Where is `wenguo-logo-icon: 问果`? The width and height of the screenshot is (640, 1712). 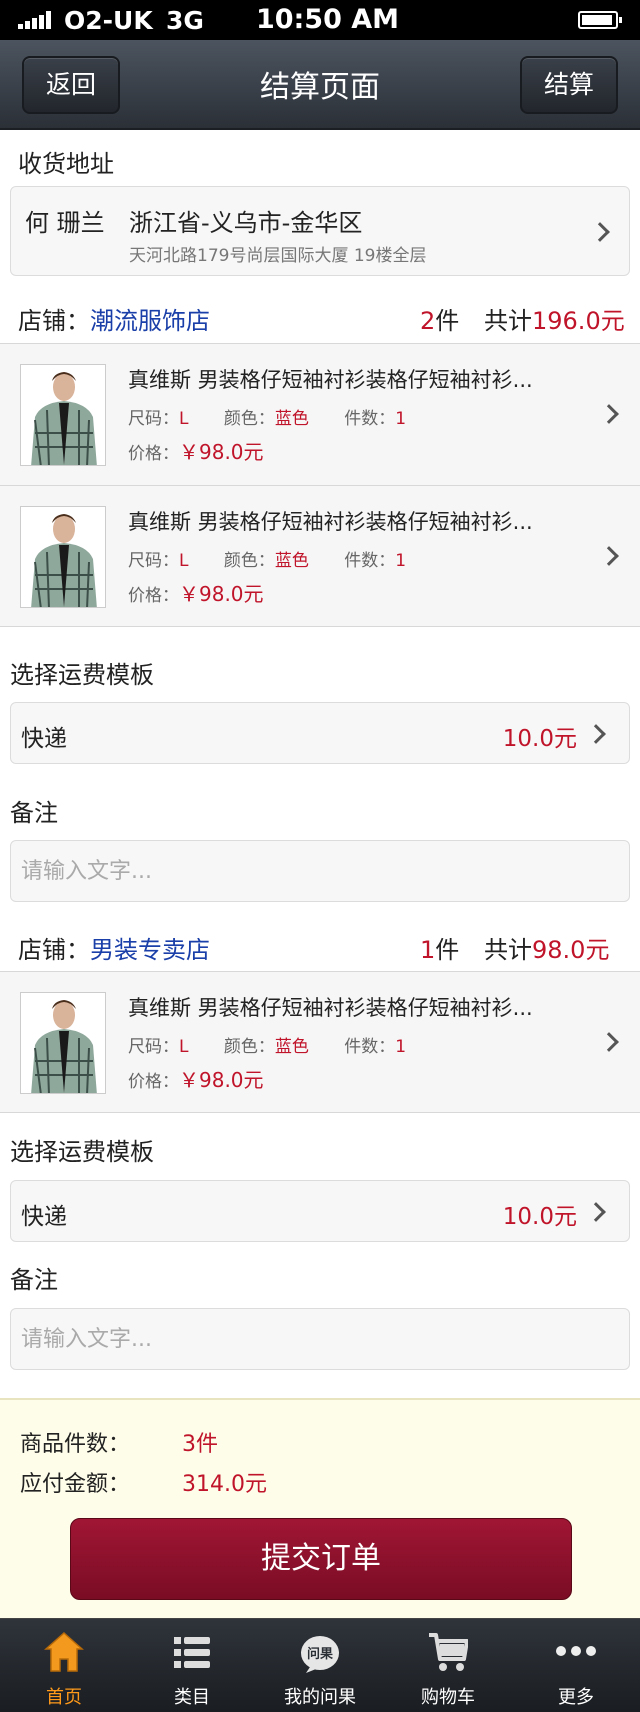 wenguo-logo-icon: 问果 is located at coordinates (320, 1654).